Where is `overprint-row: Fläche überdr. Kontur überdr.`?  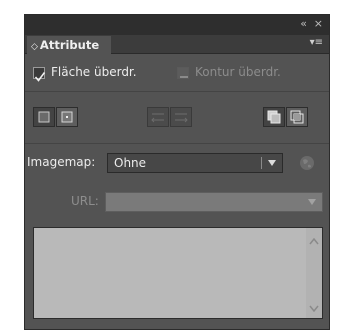
overprint-row: Fläche überdr. Kontur überdr. is located at coordinates (177, 73).